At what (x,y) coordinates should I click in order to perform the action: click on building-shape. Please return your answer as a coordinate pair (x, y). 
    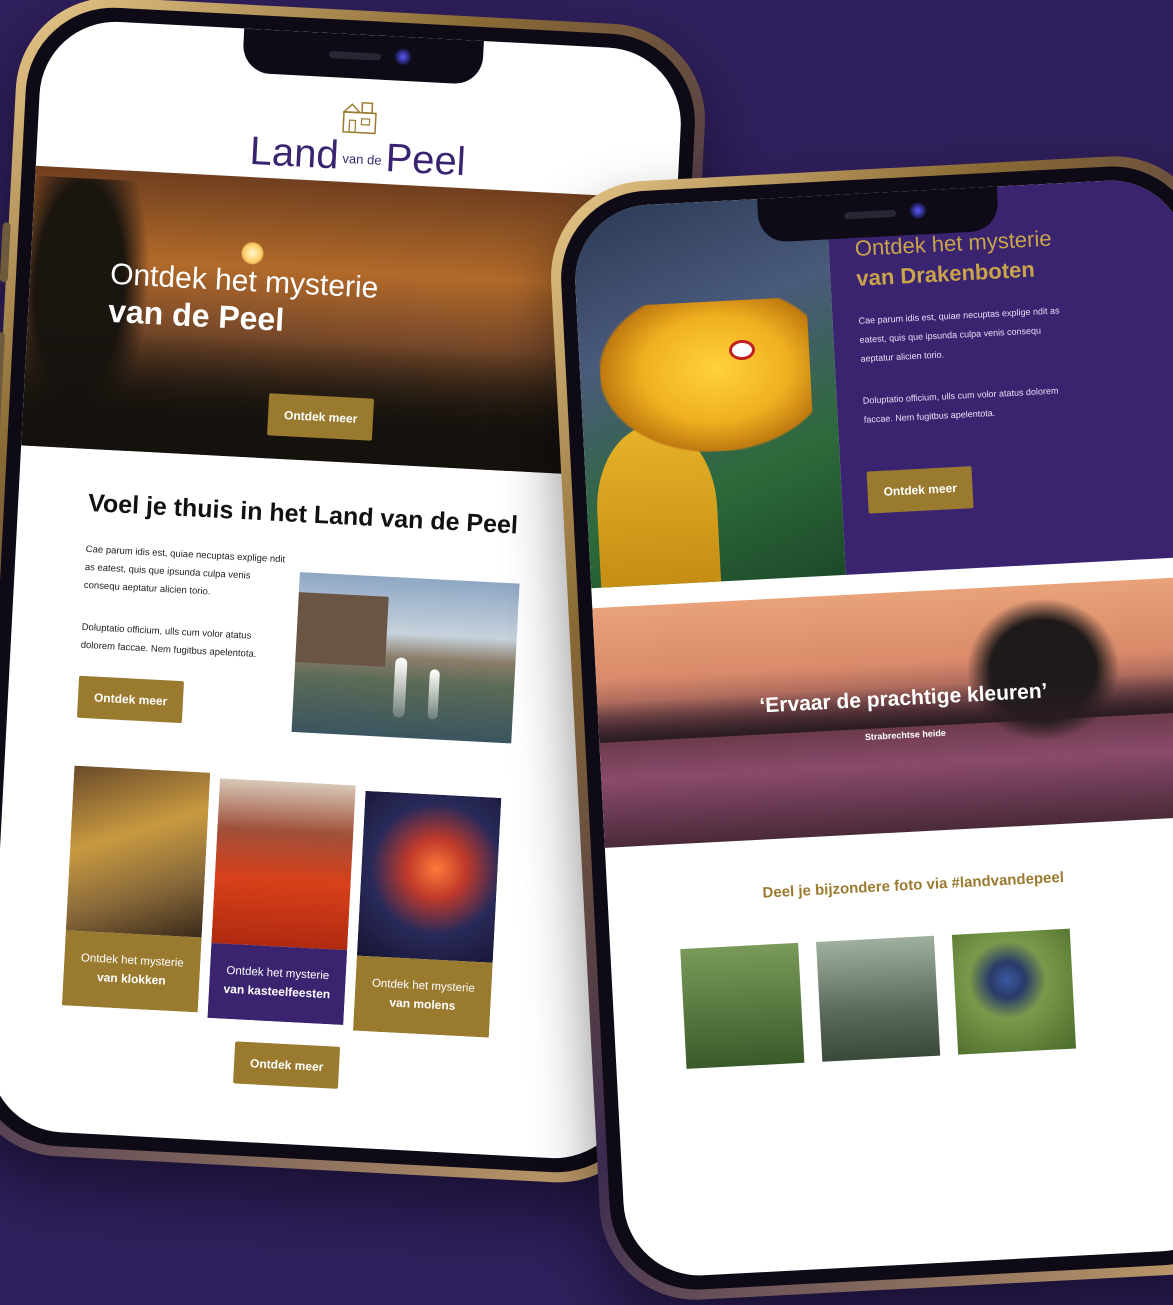
    Looking at the image, I should click on (342, 629).